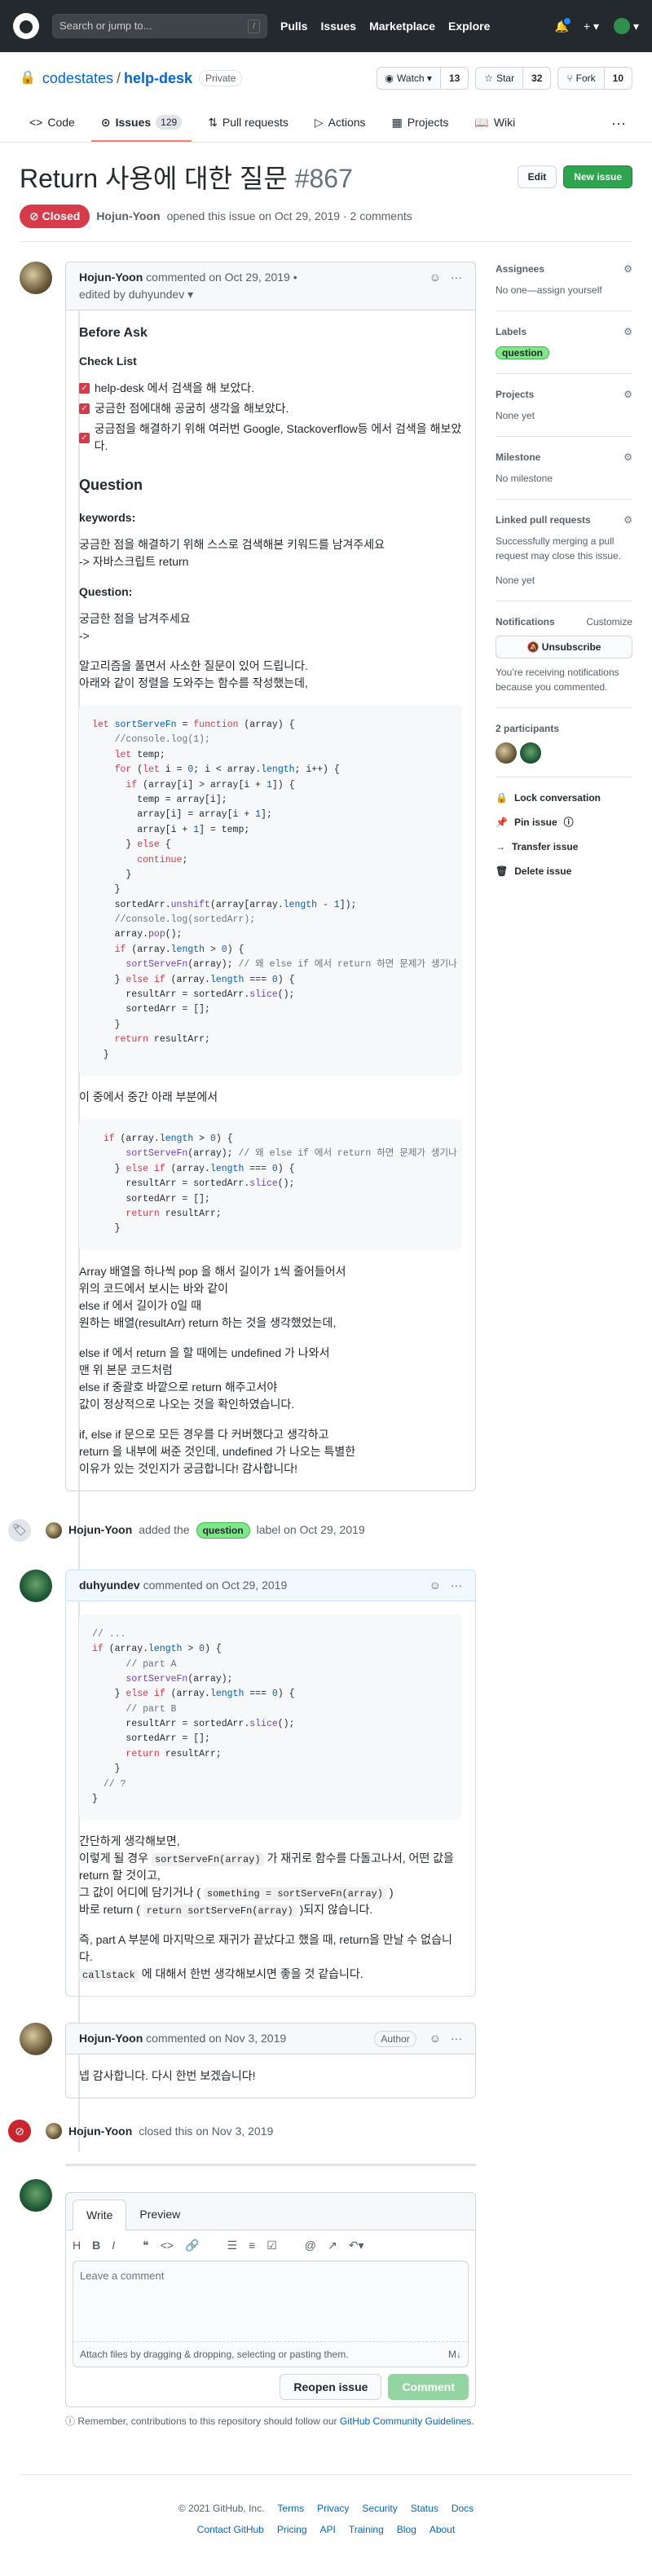  What do you see at coordinates (402, 27) in the screenshot?
I see `nav-marketplace: Marketplace` at bounding box center [402, 27].